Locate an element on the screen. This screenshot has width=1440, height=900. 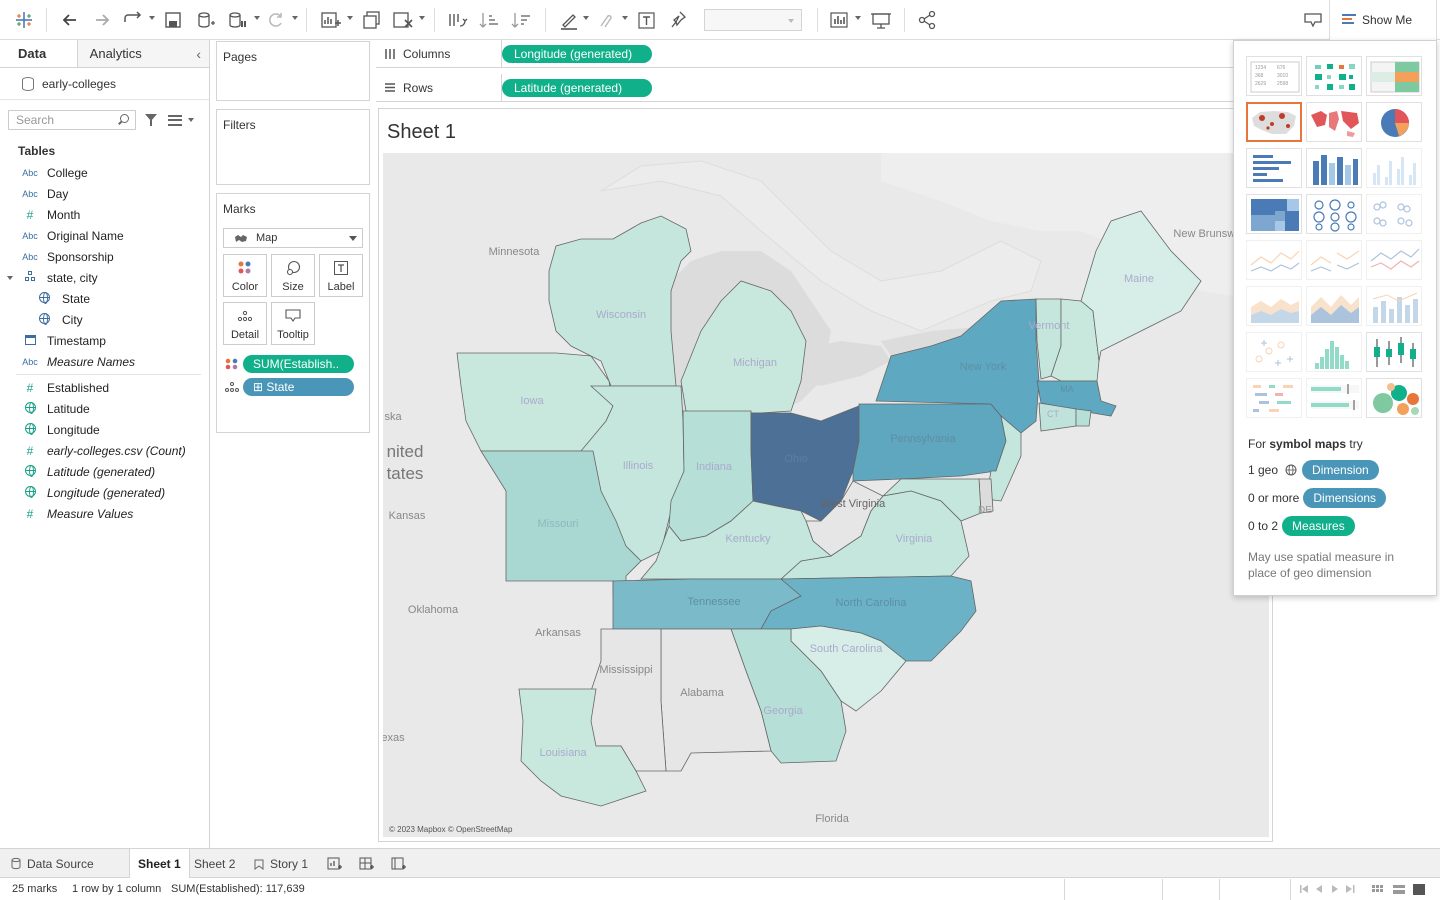
duplicate-icon is located at coordinates (372, 20).